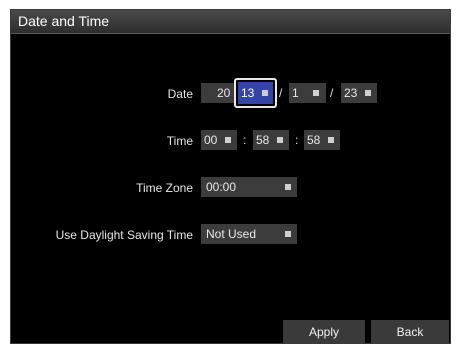  I want to click on month-field: 1, so click(307, 93).